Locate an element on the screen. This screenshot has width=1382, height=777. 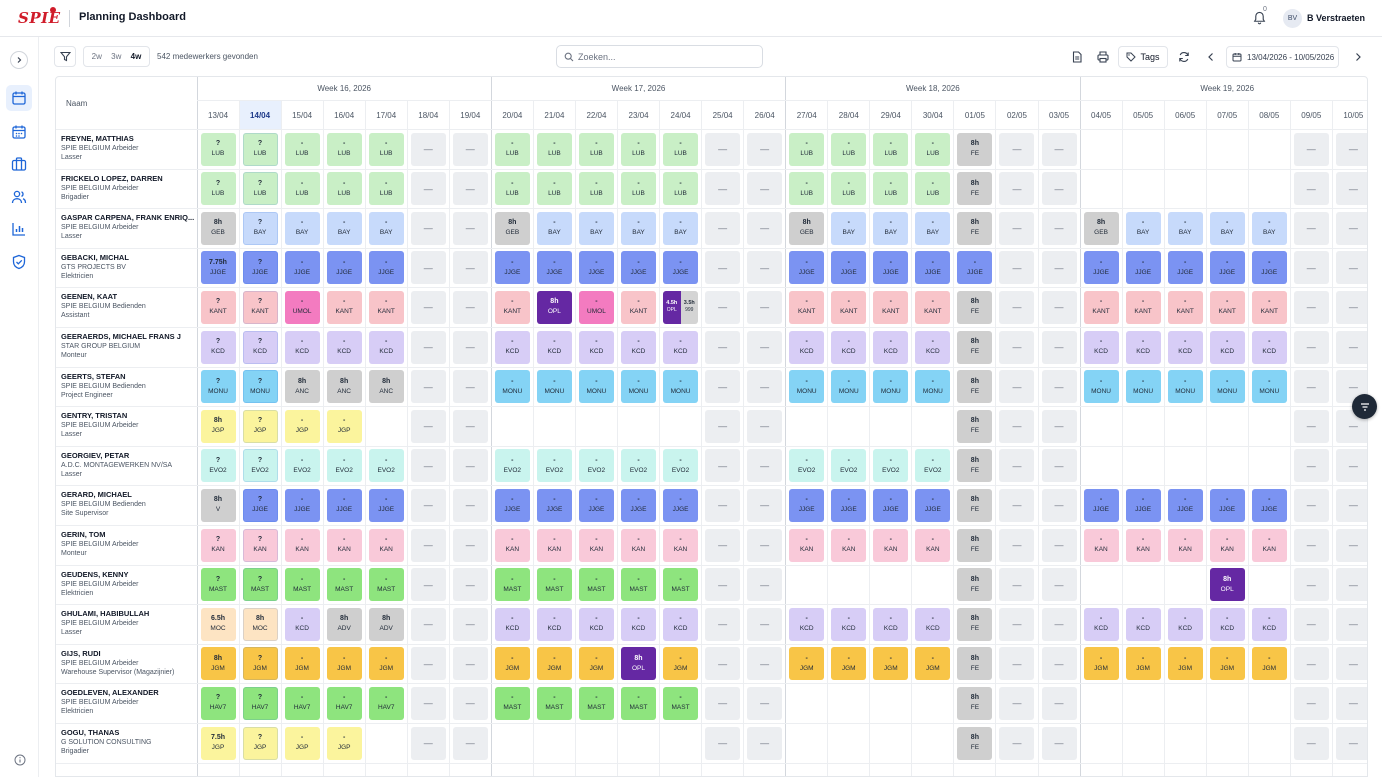
day-header: 09/05 is located at coordinates (1311, 115).